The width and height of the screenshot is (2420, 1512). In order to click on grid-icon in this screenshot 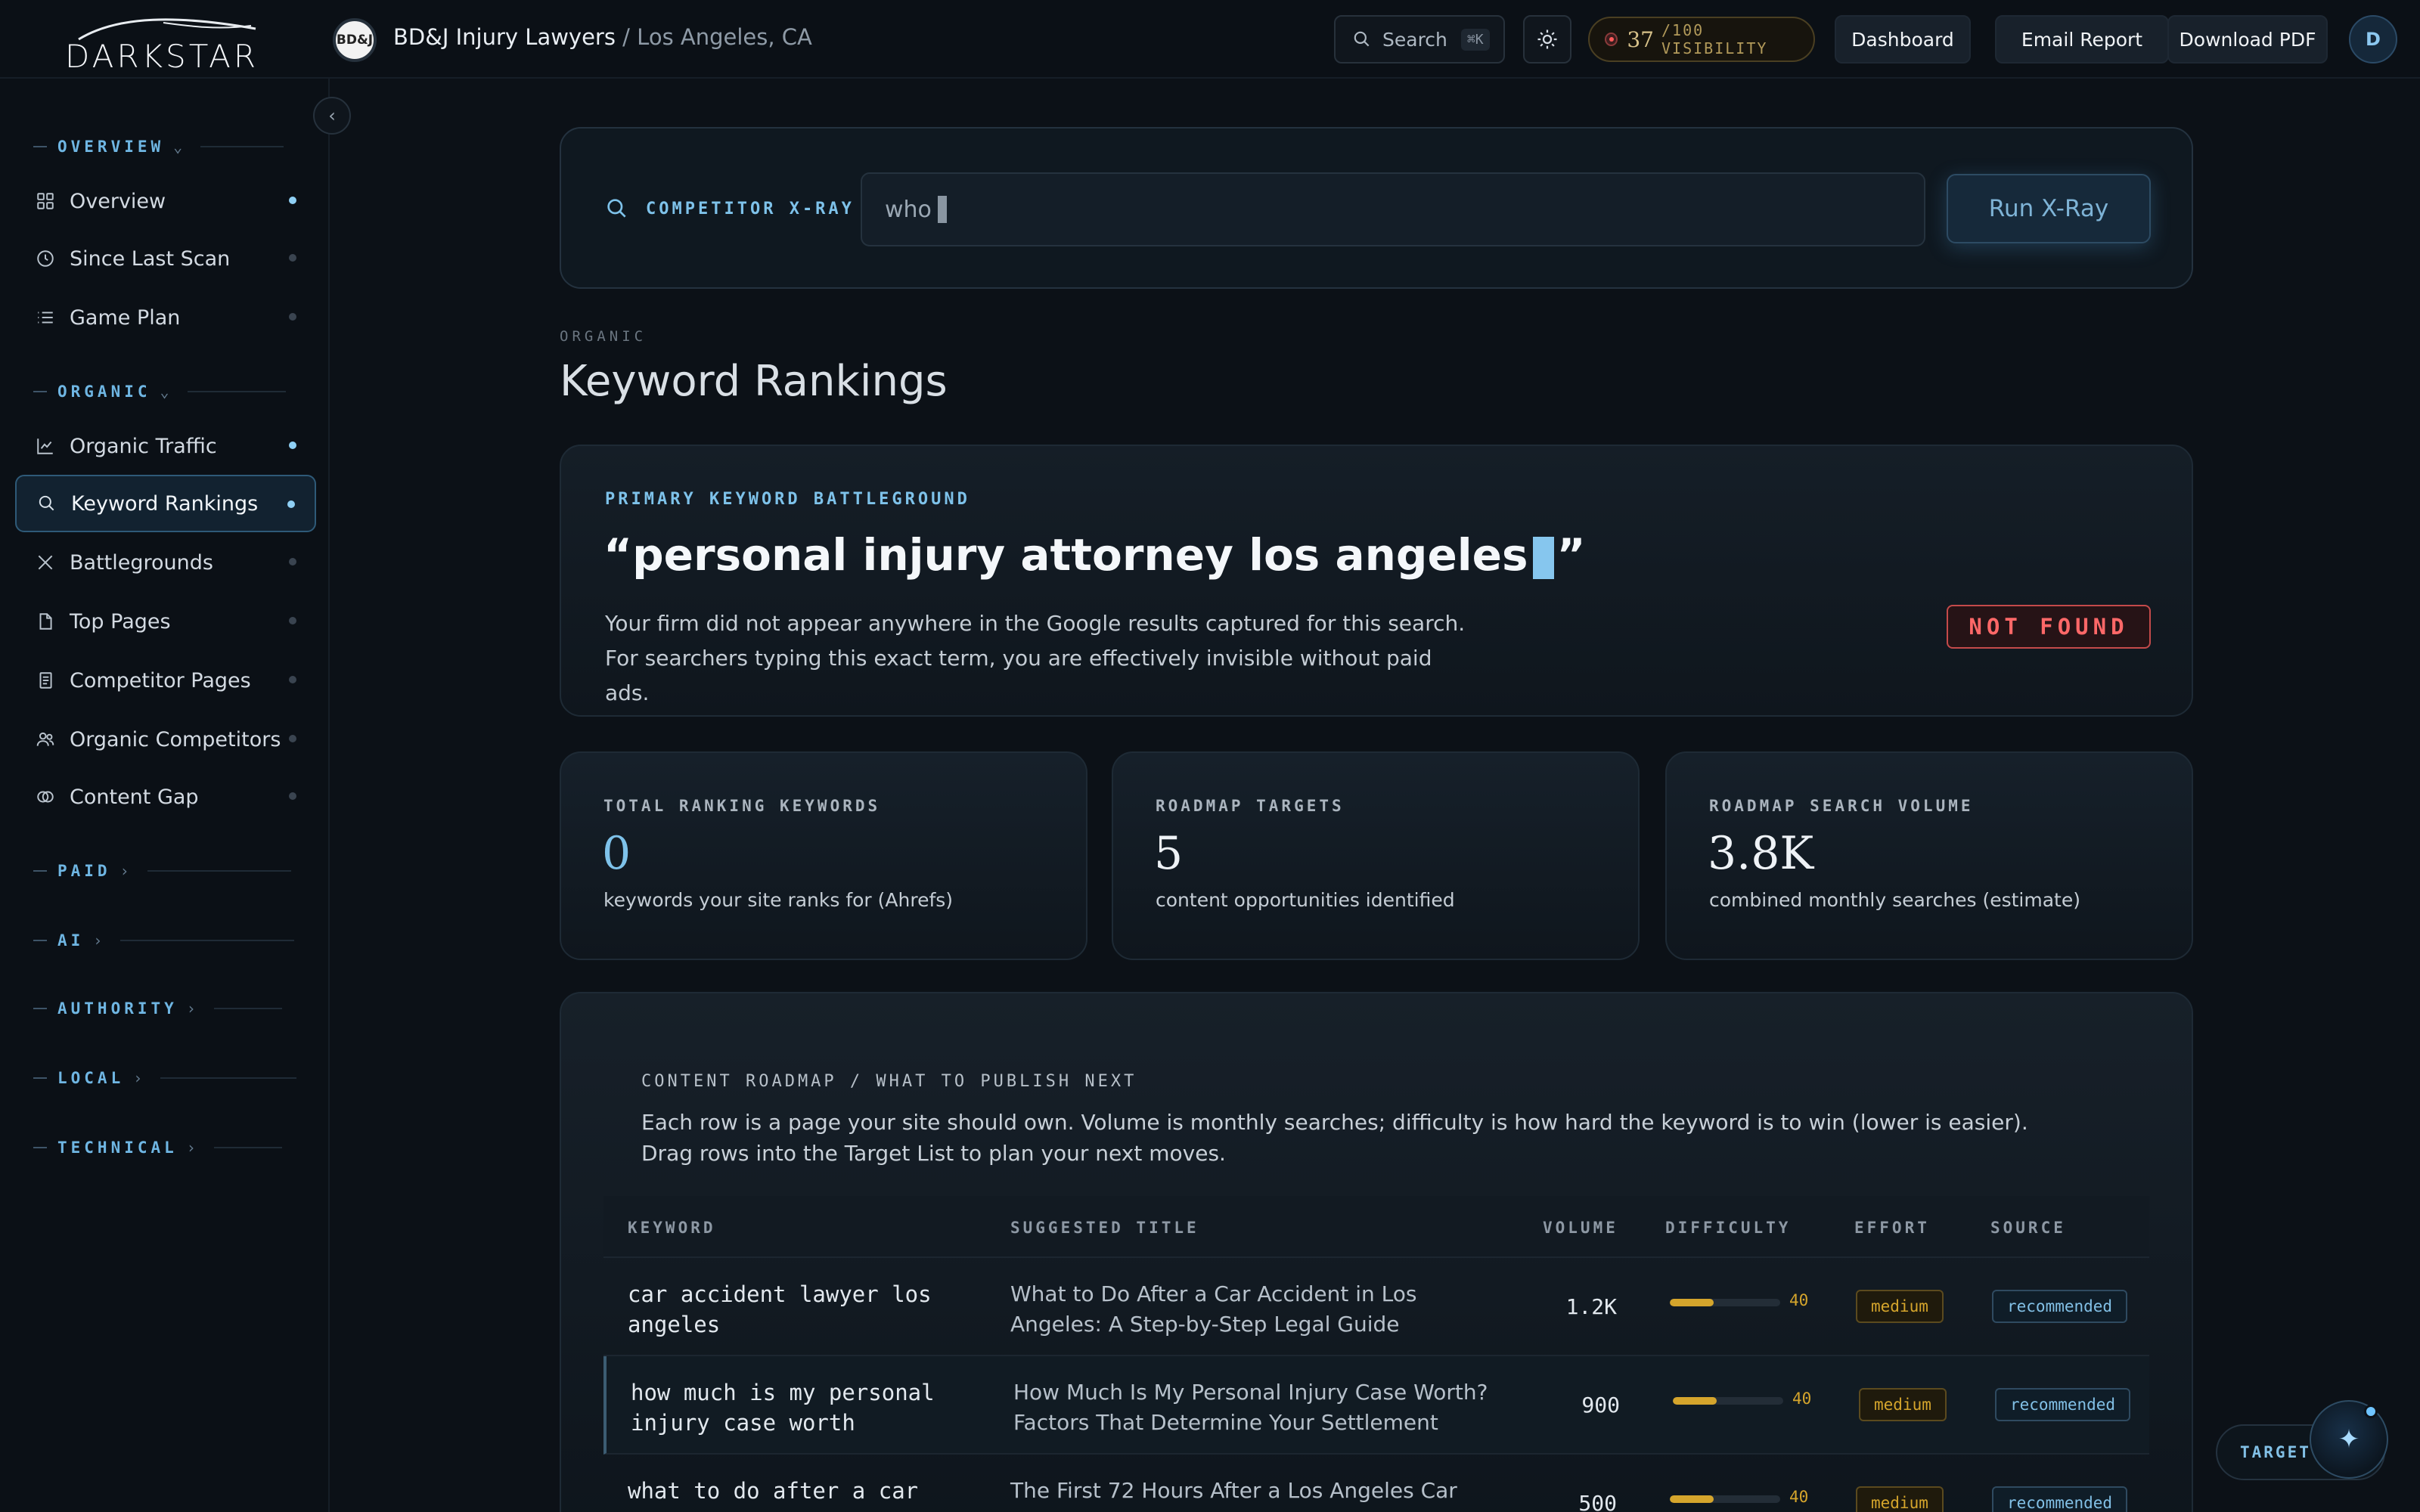, I will do `click(45, 201)`.